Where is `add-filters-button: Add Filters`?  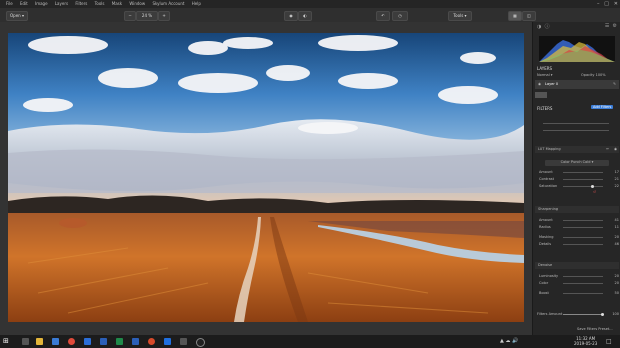
add-filters-button: Add Filters is located at coordinates (602, 107).